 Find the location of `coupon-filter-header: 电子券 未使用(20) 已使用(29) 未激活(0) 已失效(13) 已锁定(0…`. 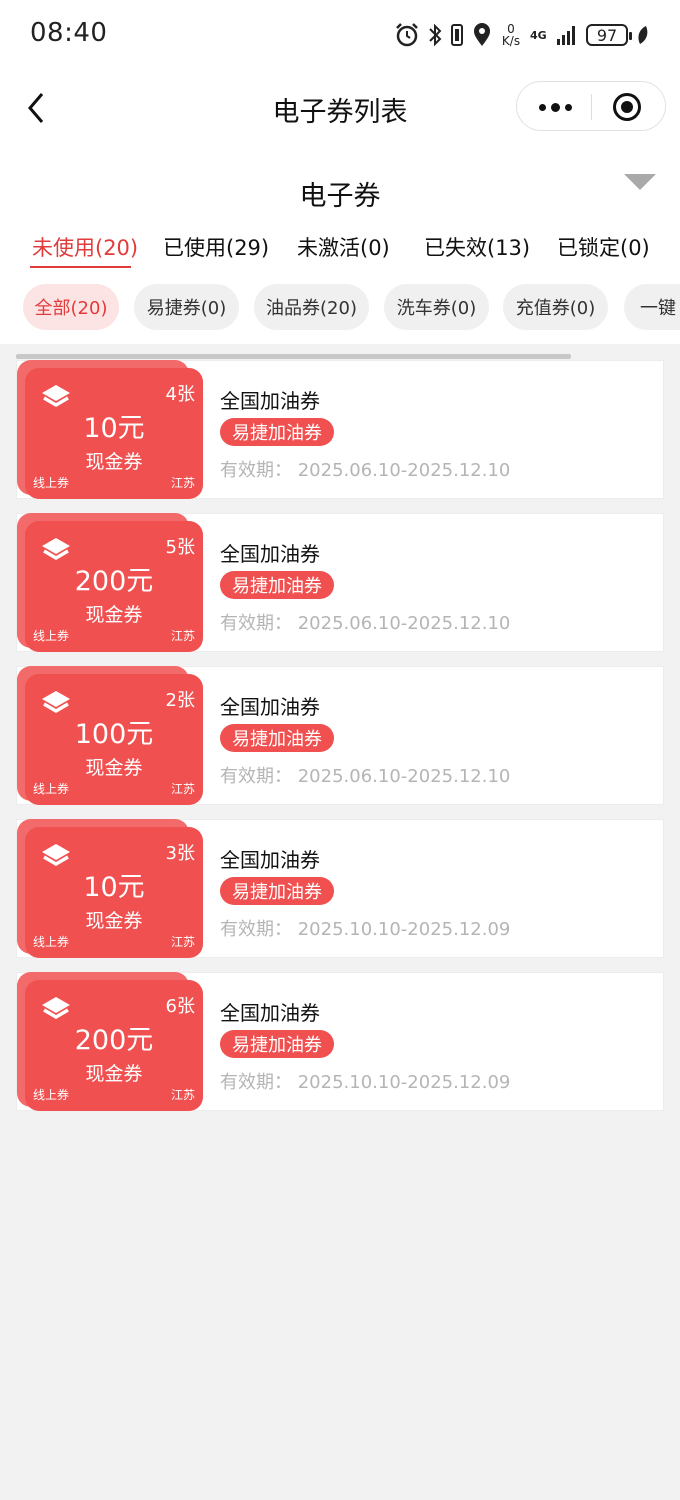

coupon-filter-header: 电子券 未使用(20) 已使用(29) 未激活(0) 已失效(13) 已锁定(0… is located at coordinates (340, 245).